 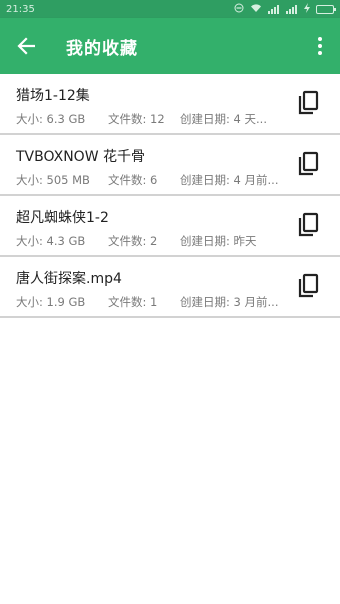 I want to click on arrow-back-icon, so click(x=26, y=46).